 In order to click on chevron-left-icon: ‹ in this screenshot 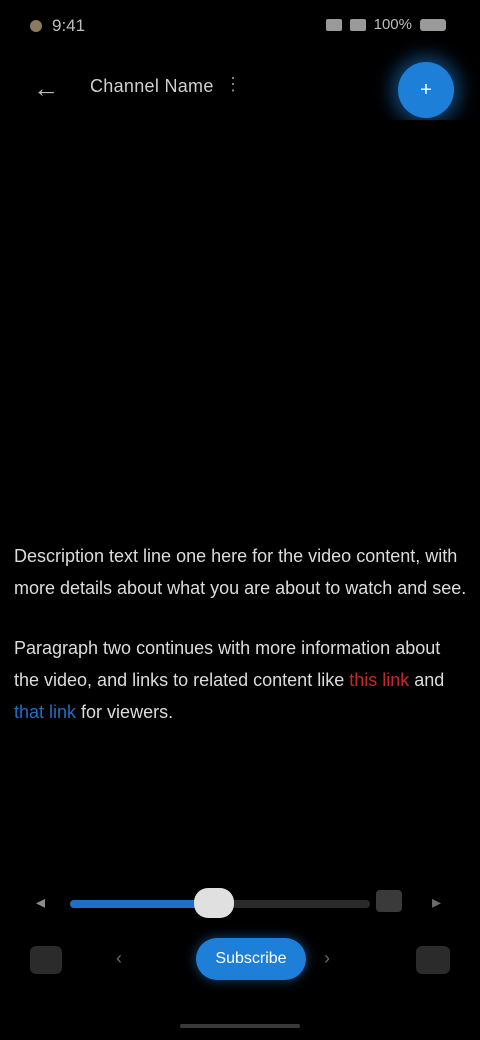, I will do `click(119, 958)`.